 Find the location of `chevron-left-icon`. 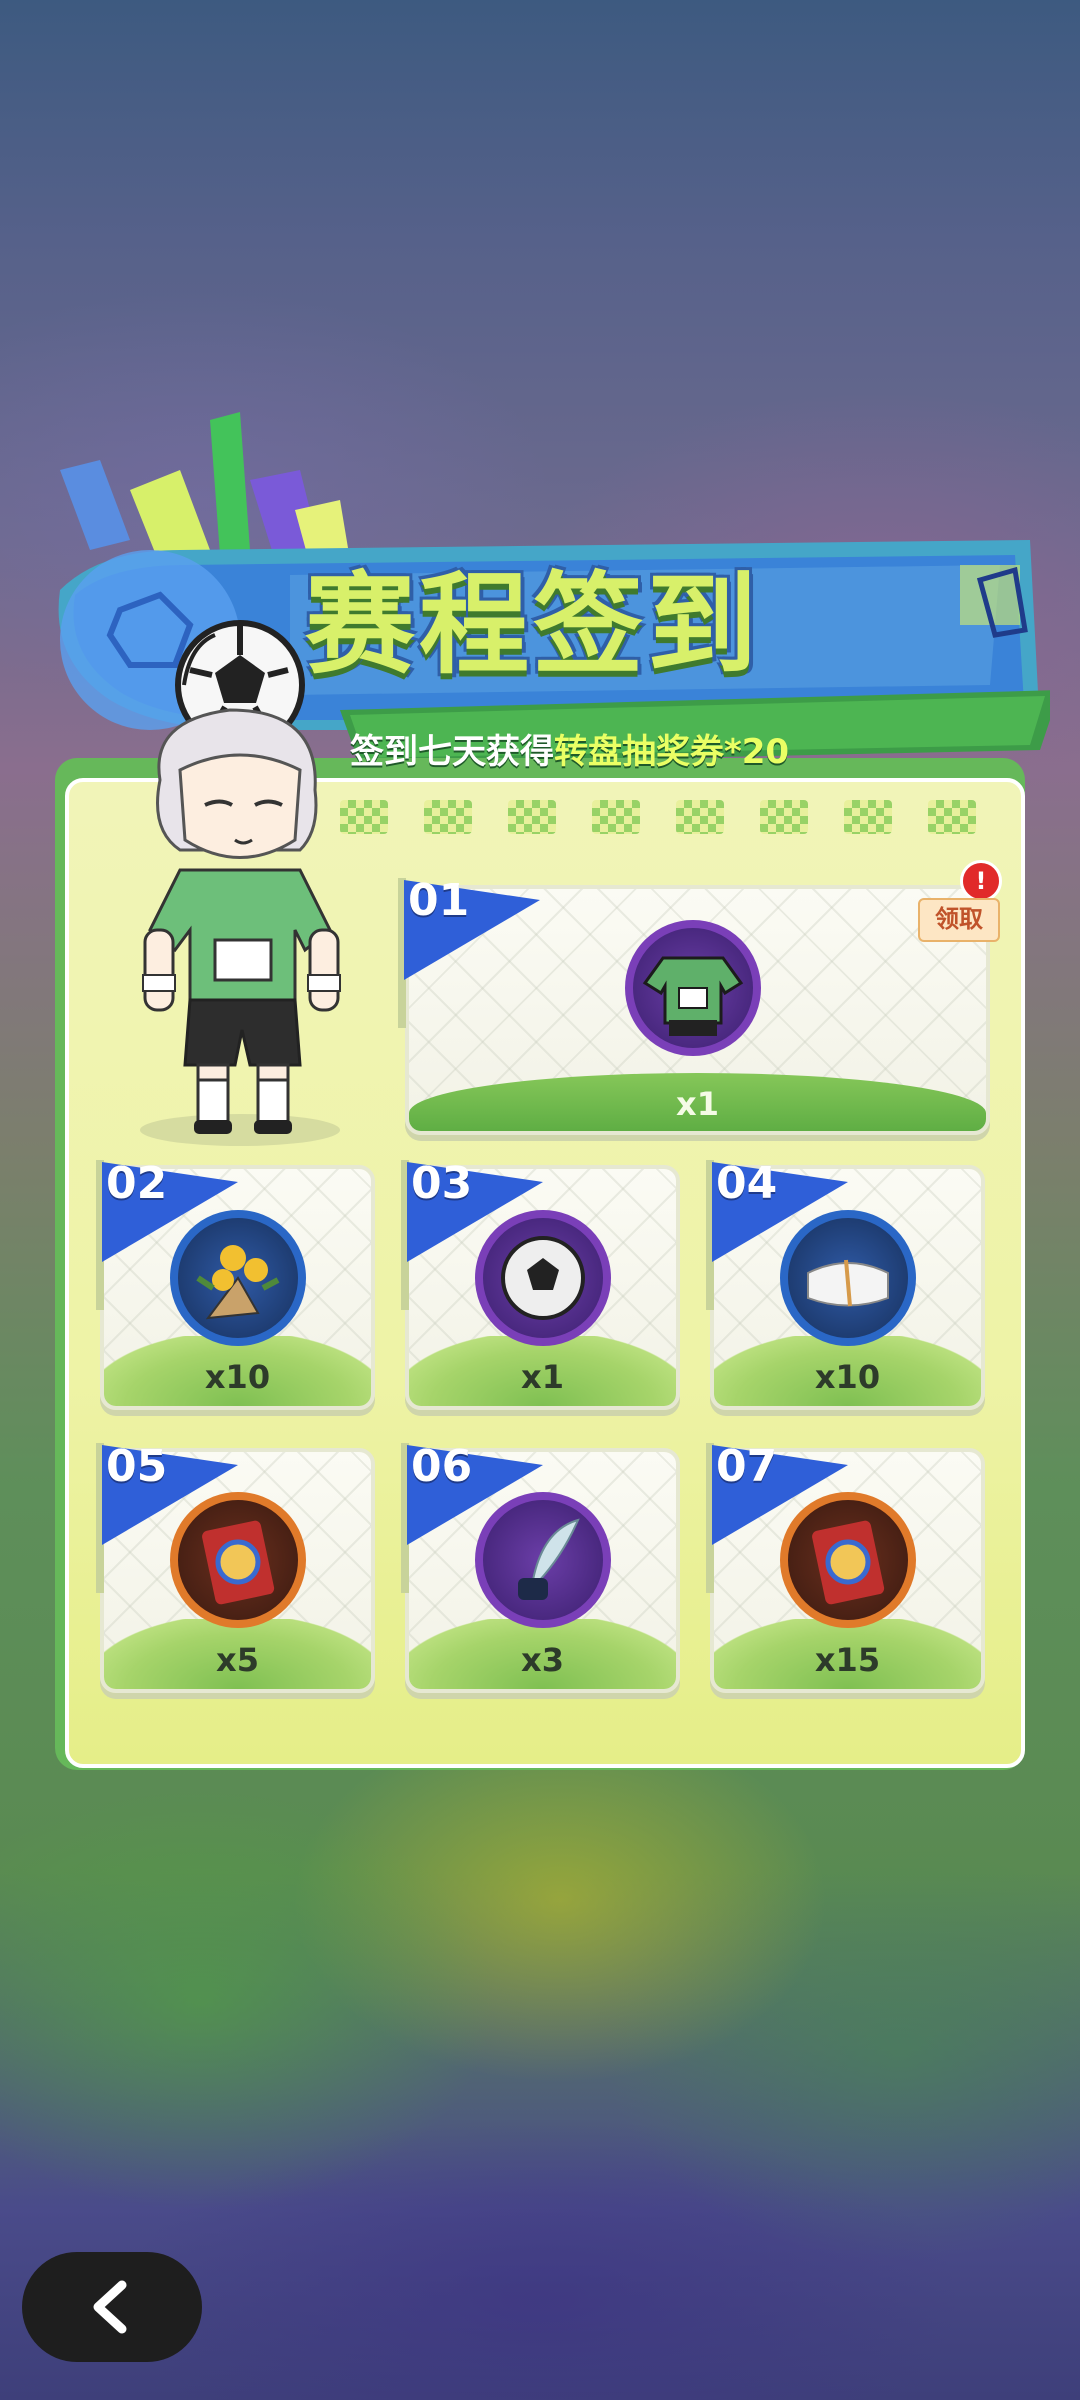

chevron-left-icon is located at coordinates (110, 2307).